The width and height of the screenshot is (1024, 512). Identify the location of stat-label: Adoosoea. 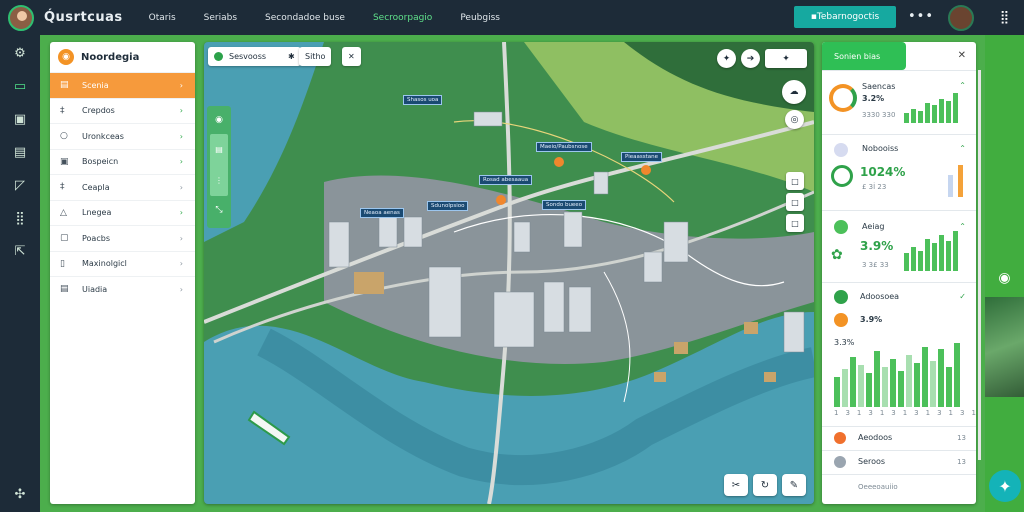
(880, 296).